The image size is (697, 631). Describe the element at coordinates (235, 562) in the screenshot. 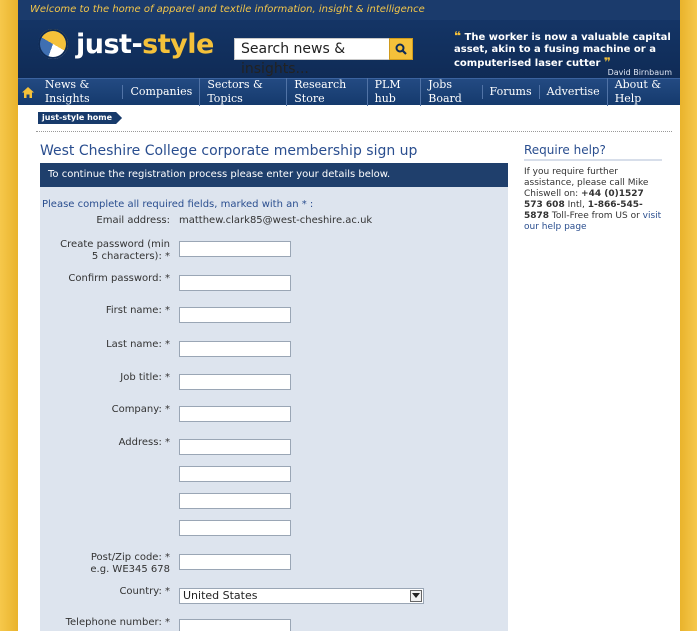

I see `postcode-field` at that location.